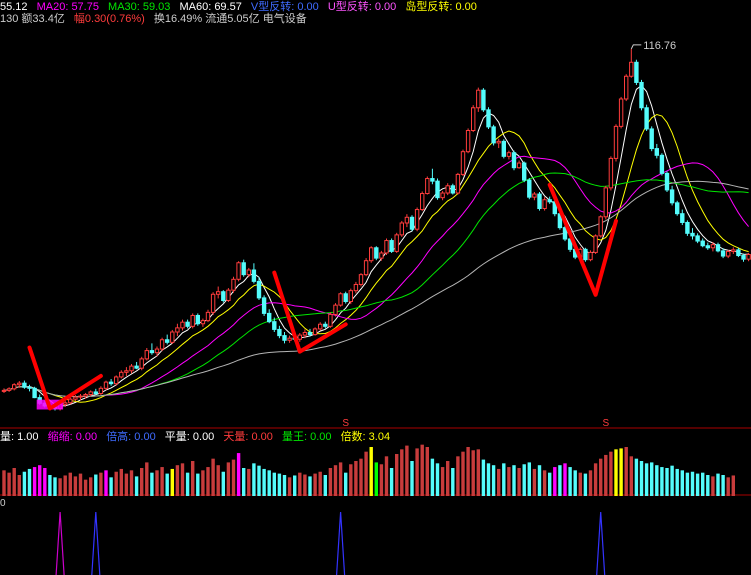 The width and height of the screenshot is (751, 575). Describe the element at coordinates (131, 437) in the screenshot. I see `vol-legend-item: 倍高: 0.00` at that location.